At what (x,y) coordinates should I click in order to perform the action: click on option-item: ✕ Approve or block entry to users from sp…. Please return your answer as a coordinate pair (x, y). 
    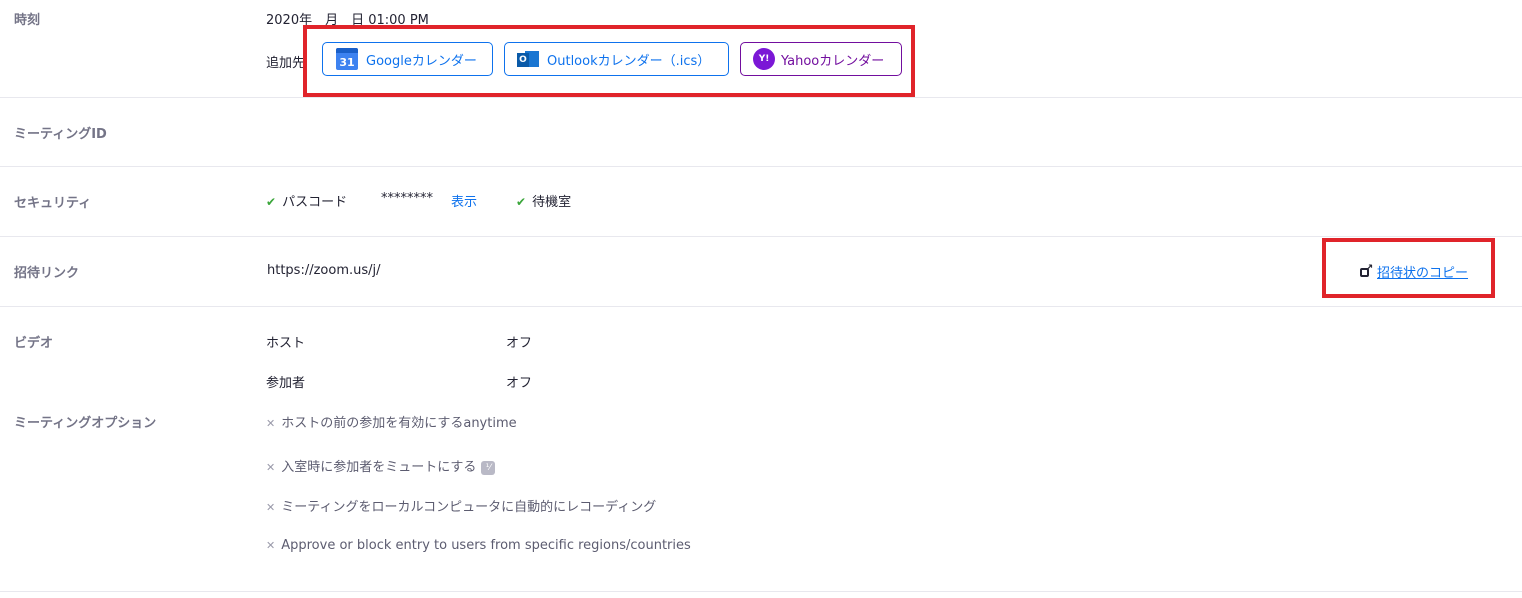
    Looking at the image, I should click on (478, 545).